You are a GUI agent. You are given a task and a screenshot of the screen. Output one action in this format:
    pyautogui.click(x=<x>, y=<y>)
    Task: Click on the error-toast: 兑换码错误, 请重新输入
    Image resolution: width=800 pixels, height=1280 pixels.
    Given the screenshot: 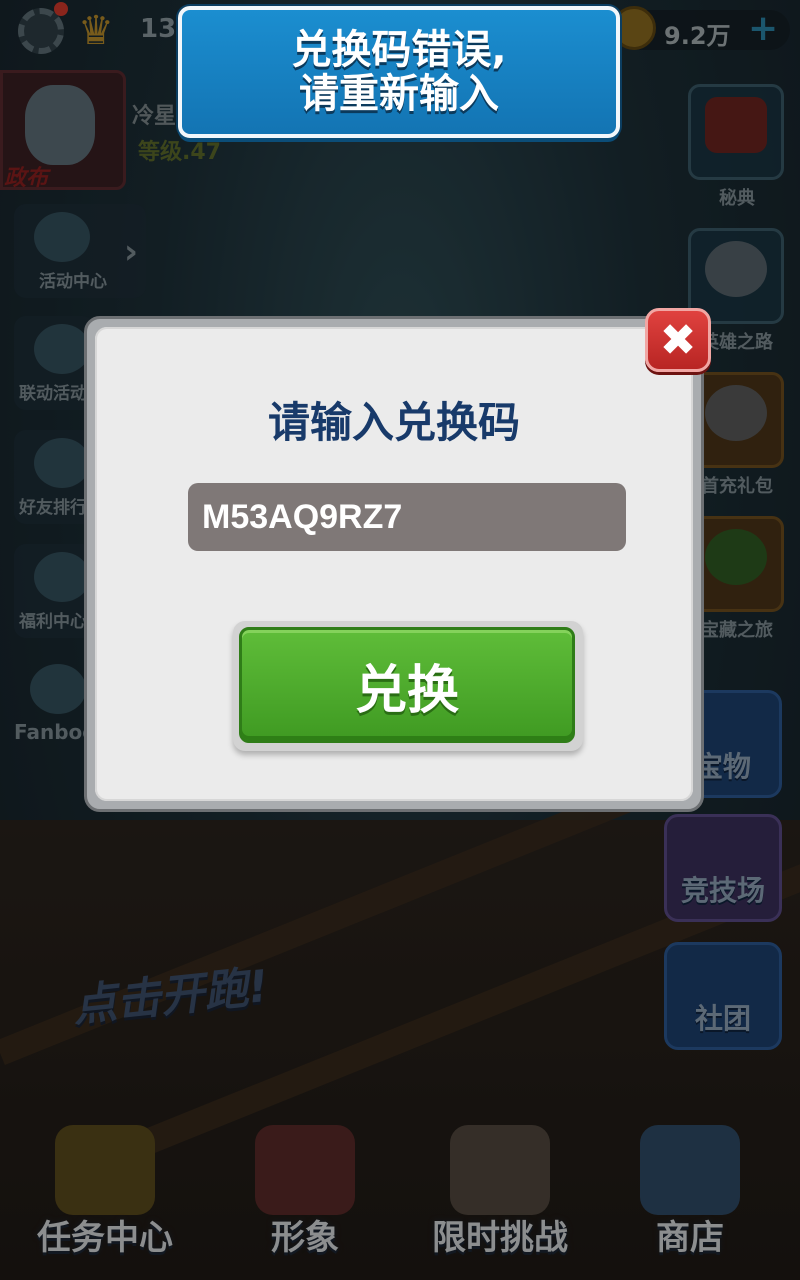 What is the action you would take?
    pyautogui.click(x=399, y=72)
    